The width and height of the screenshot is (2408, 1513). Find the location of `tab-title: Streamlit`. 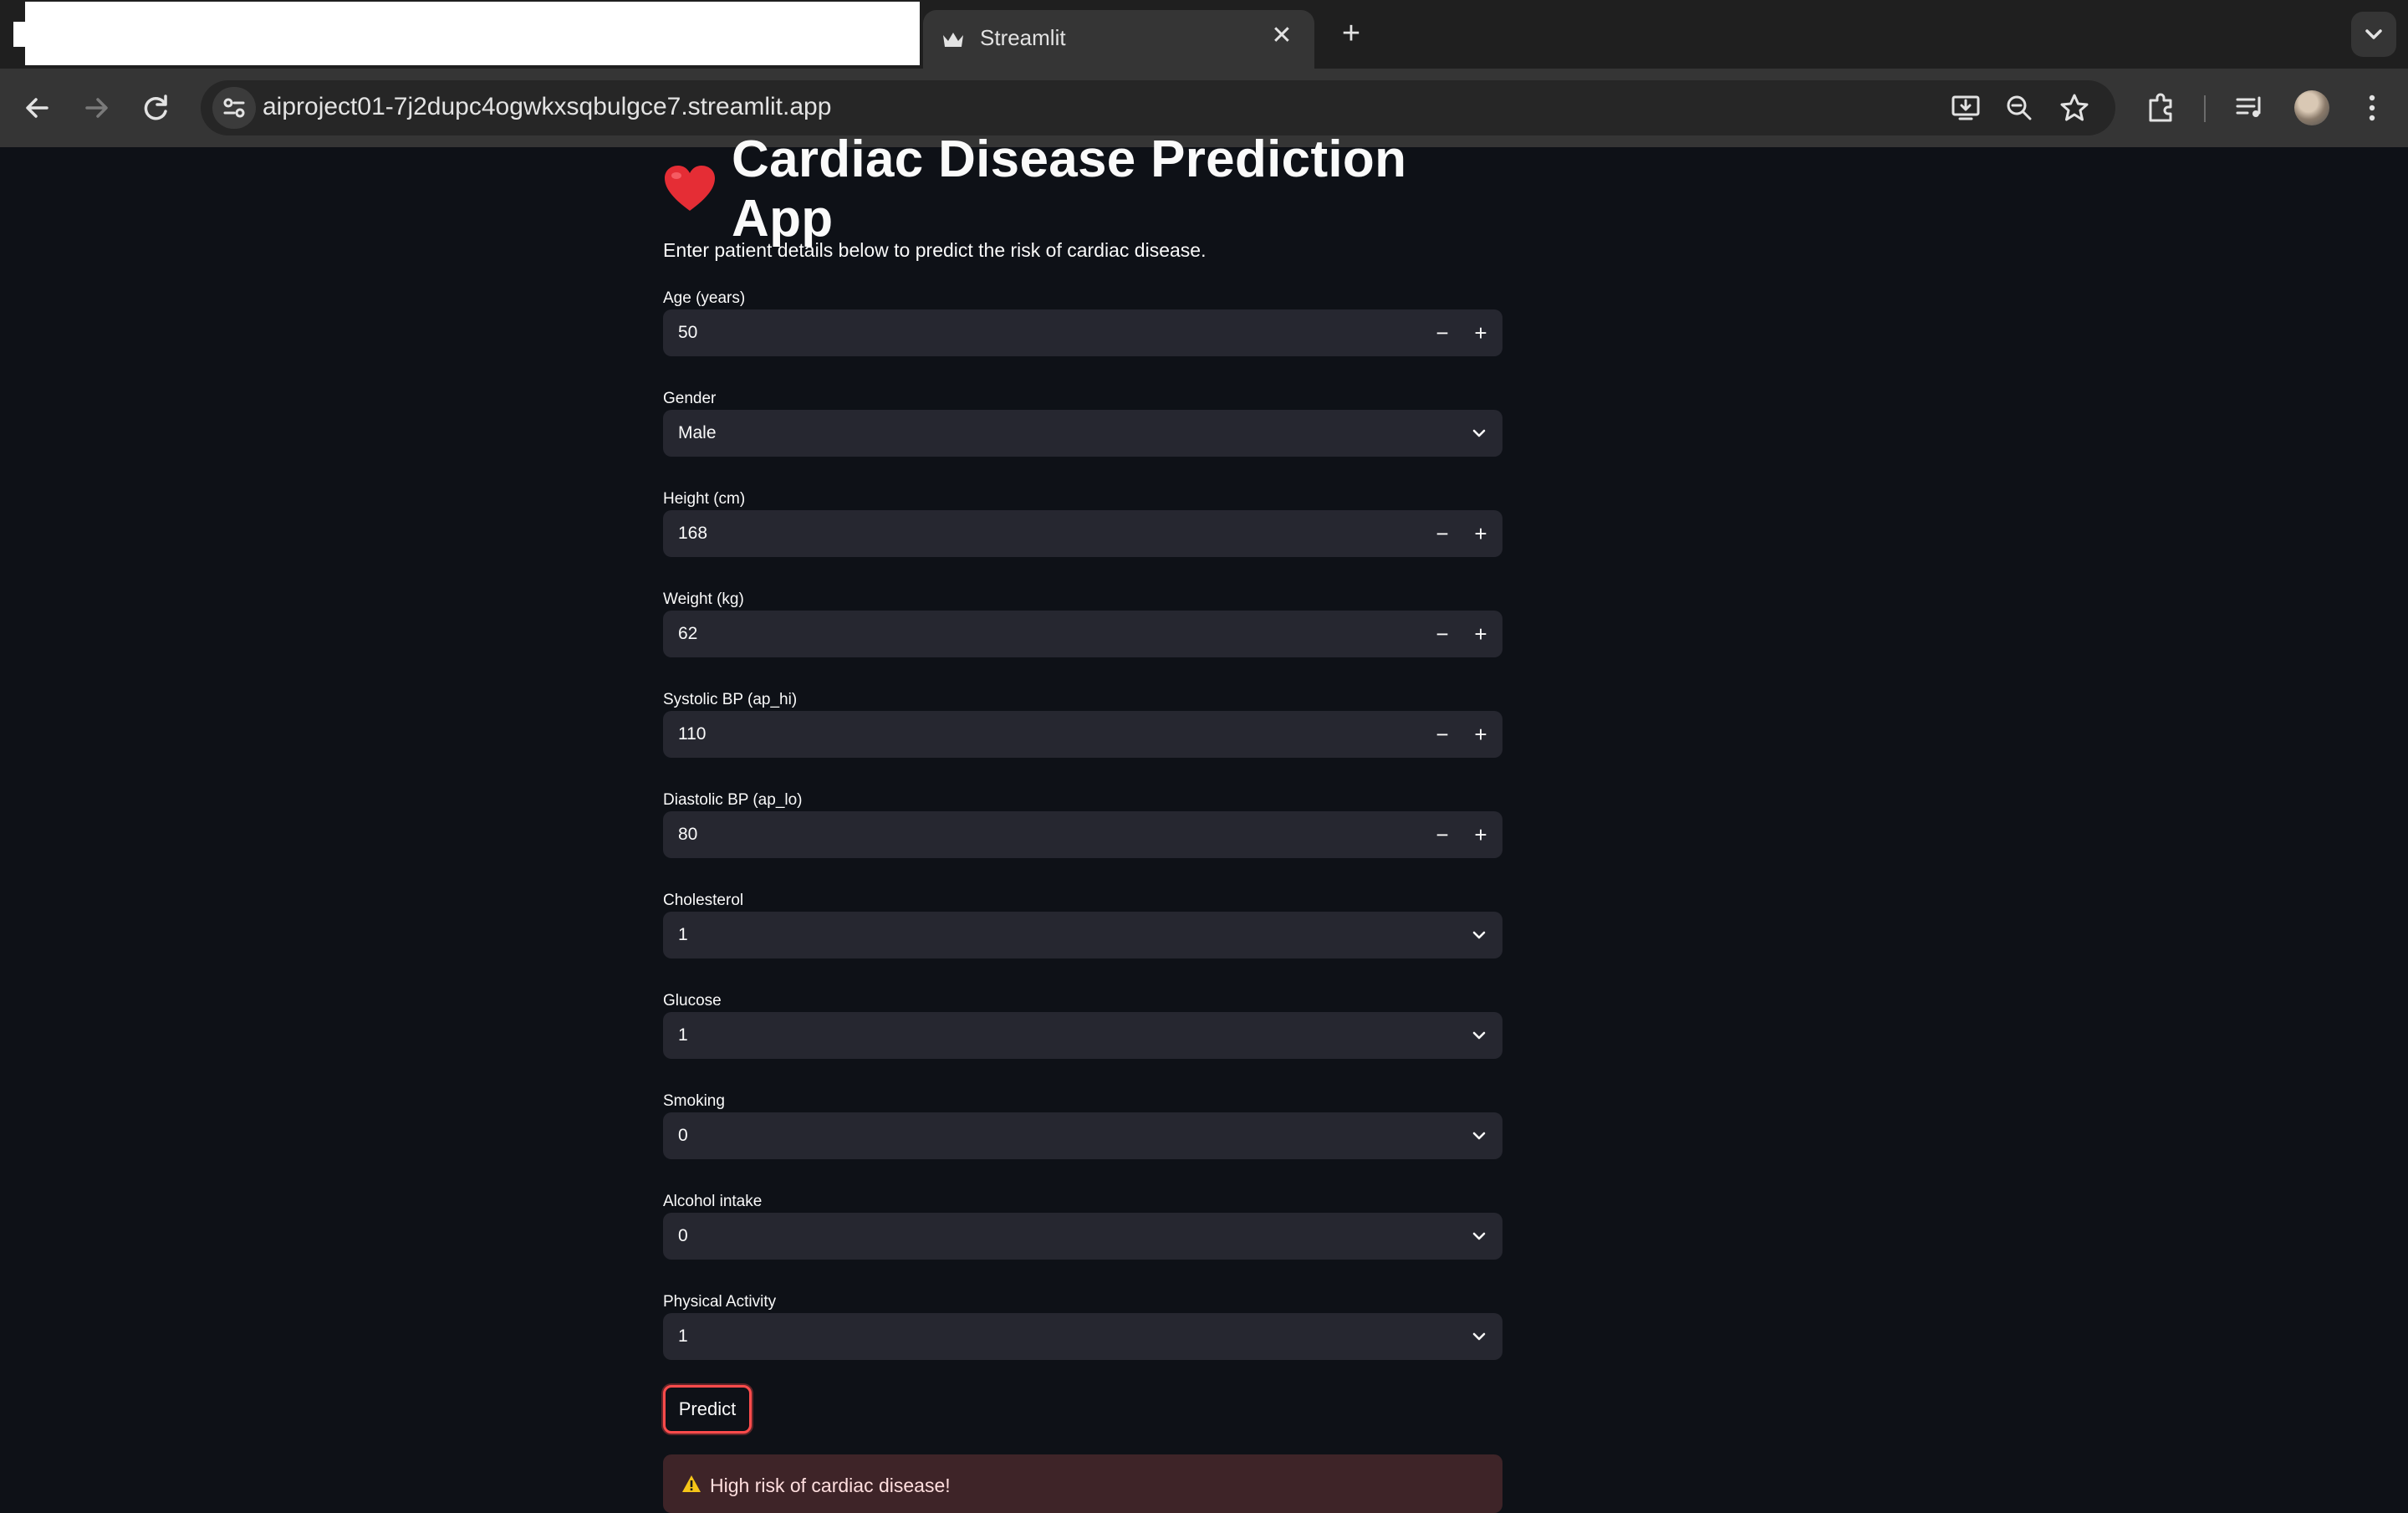

tab-title: Streamlit is located at coordinates (1023, 37).